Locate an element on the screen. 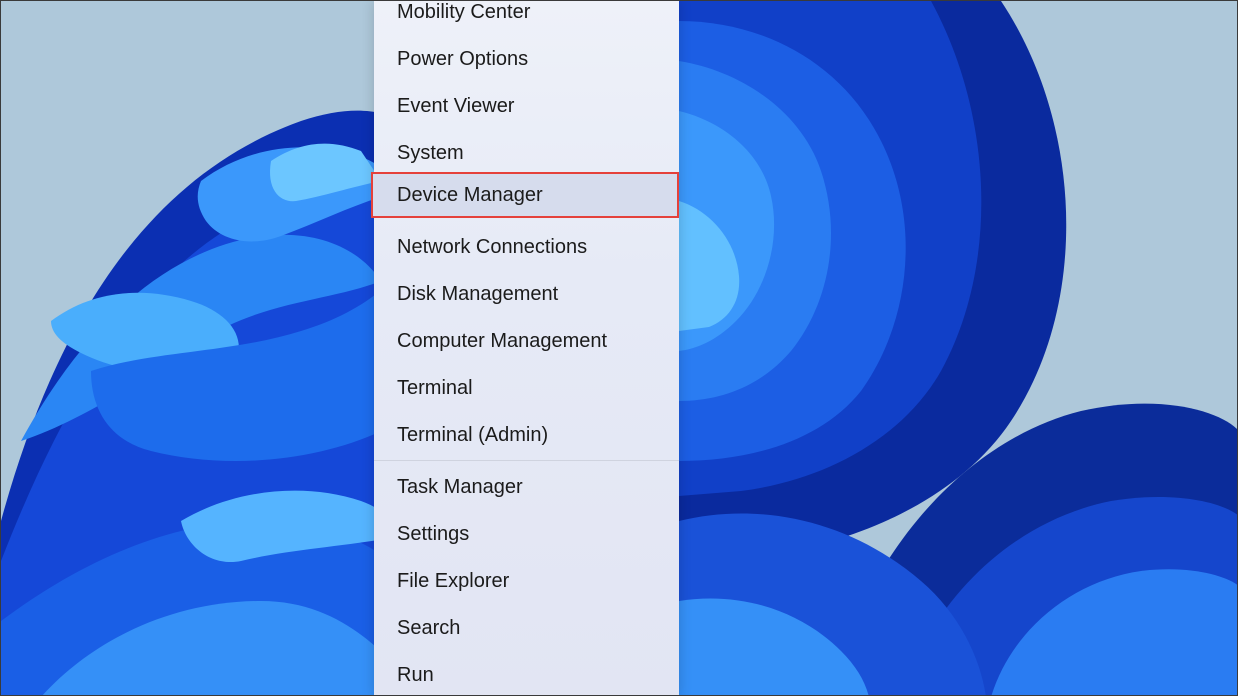  menu-item-settings: Settings is located at coordinates (526, 534).